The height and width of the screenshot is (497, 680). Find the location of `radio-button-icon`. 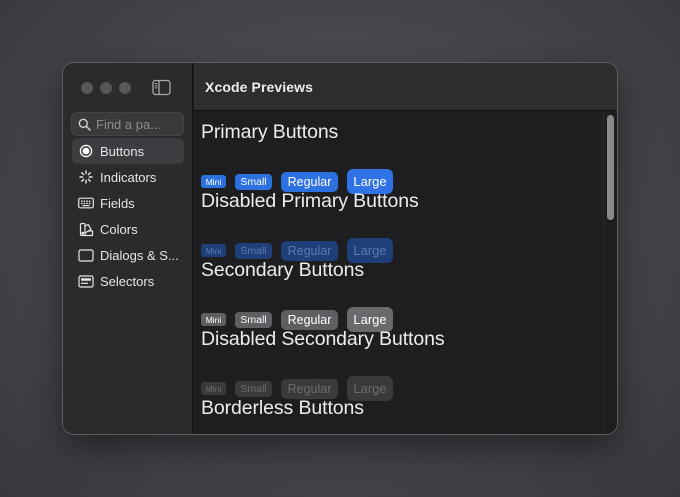

radio-button-icon is located at coordinates (86, 151).